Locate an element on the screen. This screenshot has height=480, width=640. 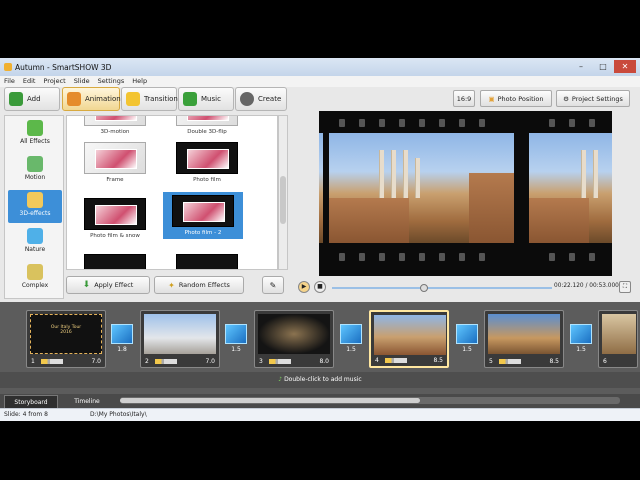
slide-thumbnail-3: 3 8.0 is located at coordinates (294, 339).